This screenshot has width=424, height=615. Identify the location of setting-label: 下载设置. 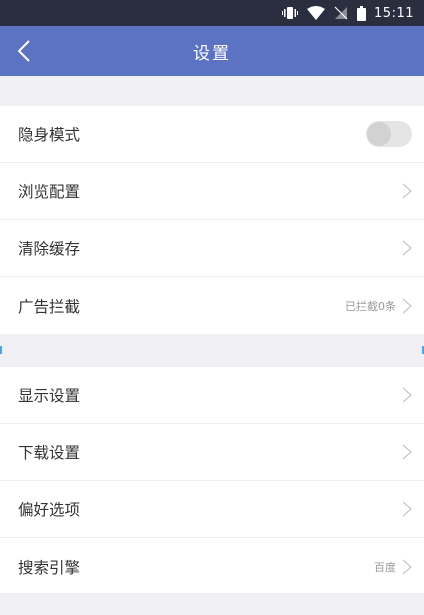
(49, 453).